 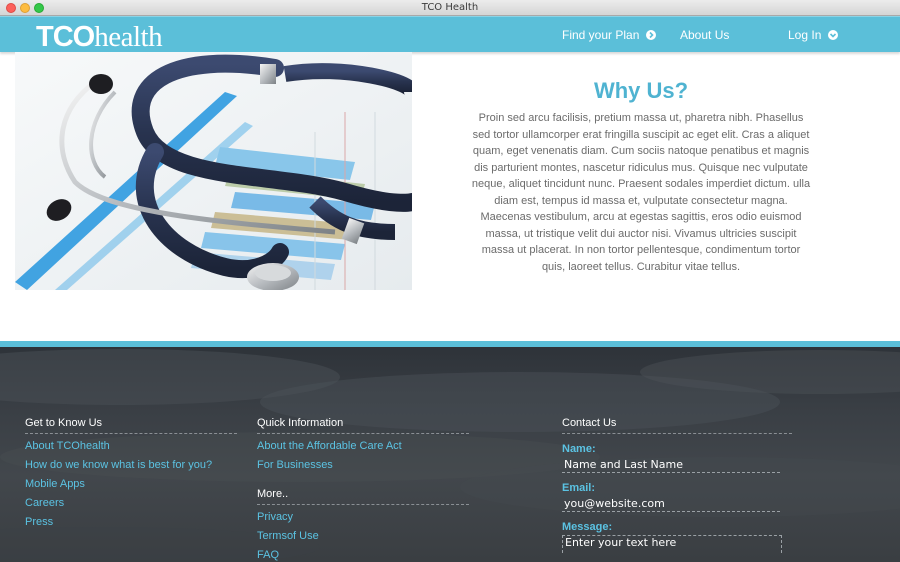 I want to click on footer-link-for-businesses: For Businesses, so click(x=363, y=465).